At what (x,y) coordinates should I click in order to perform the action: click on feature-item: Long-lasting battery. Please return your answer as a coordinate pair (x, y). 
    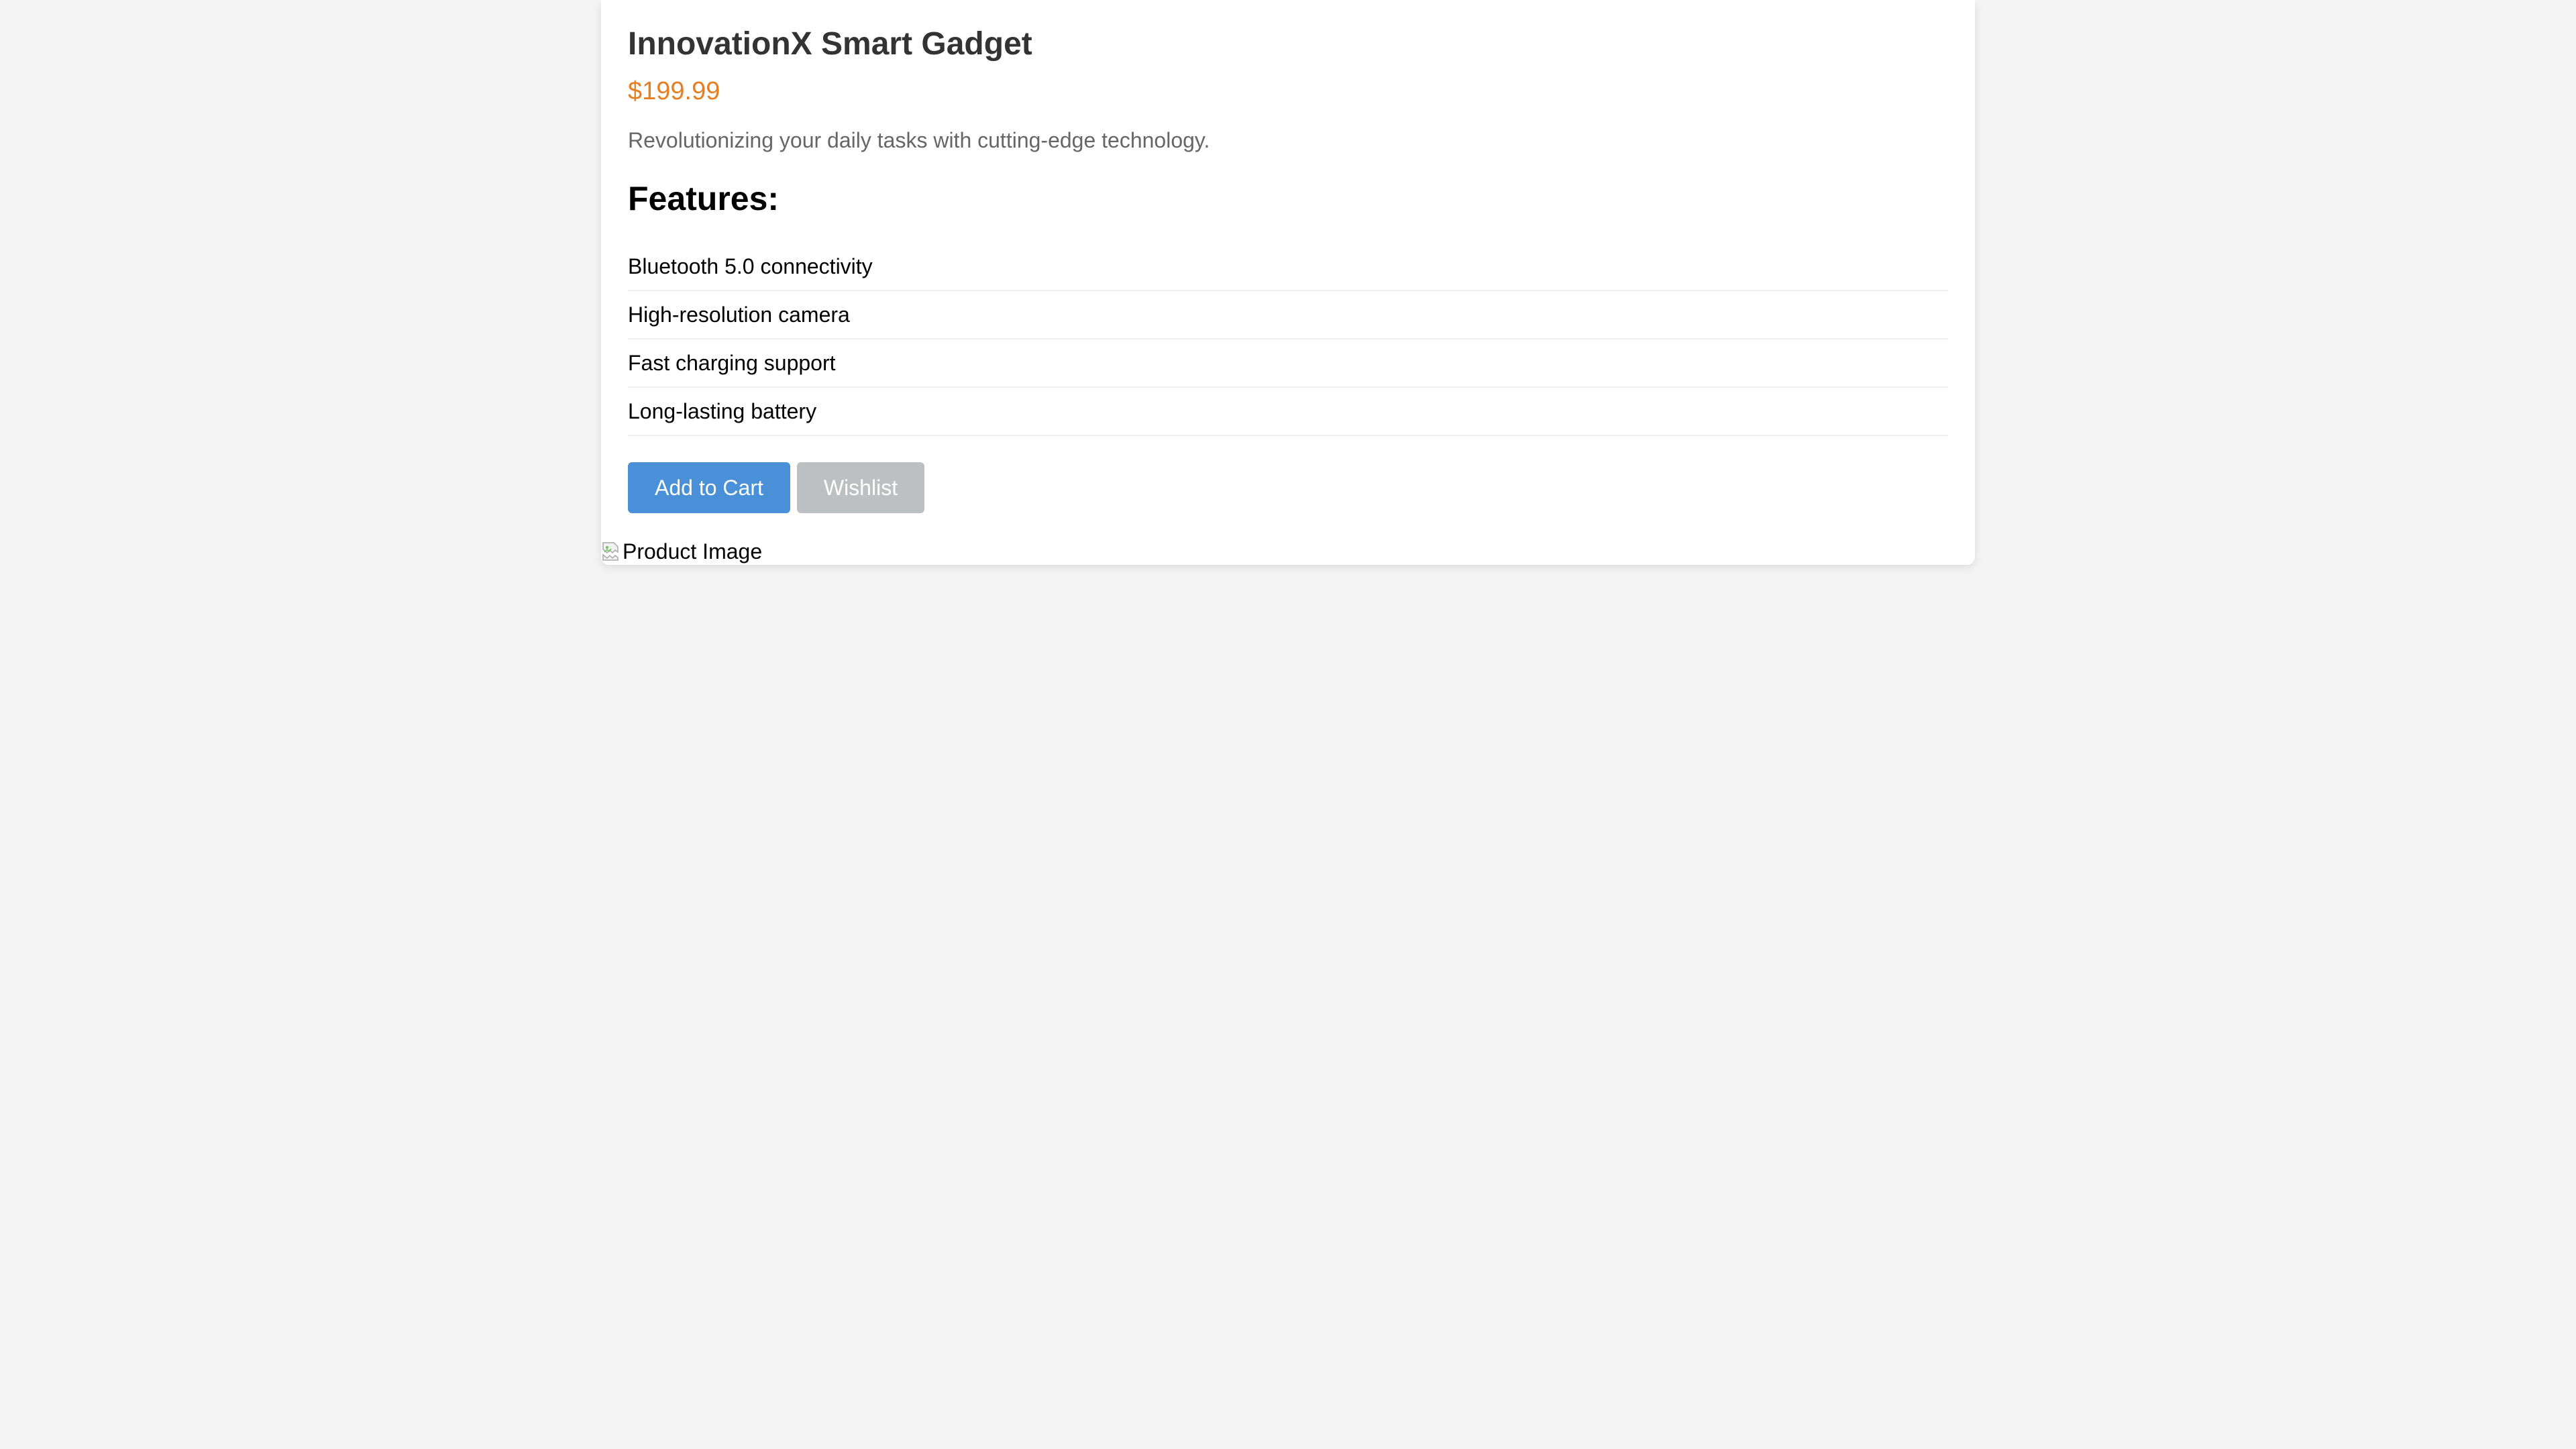
    Looking at the image, I should click on (1288, 412).